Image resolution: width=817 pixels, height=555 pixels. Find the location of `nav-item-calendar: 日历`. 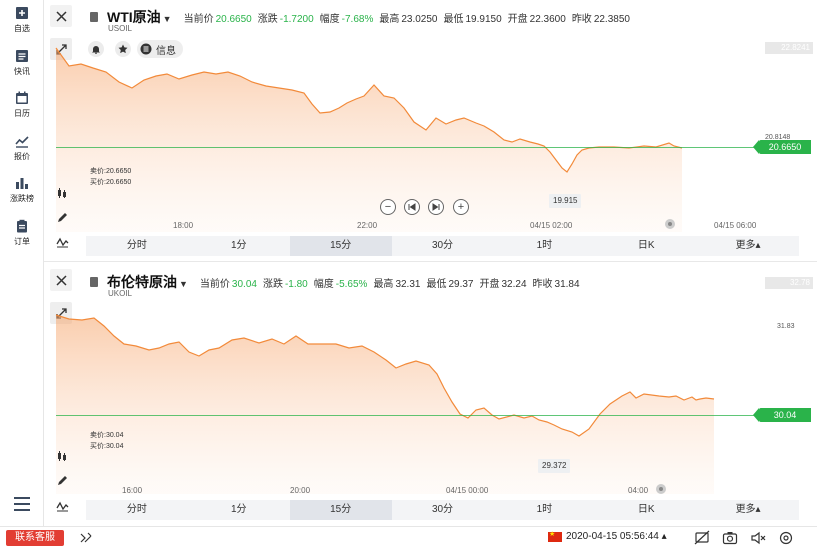

nav-item-calendar: 日历 is located at coordinates (22, 105).